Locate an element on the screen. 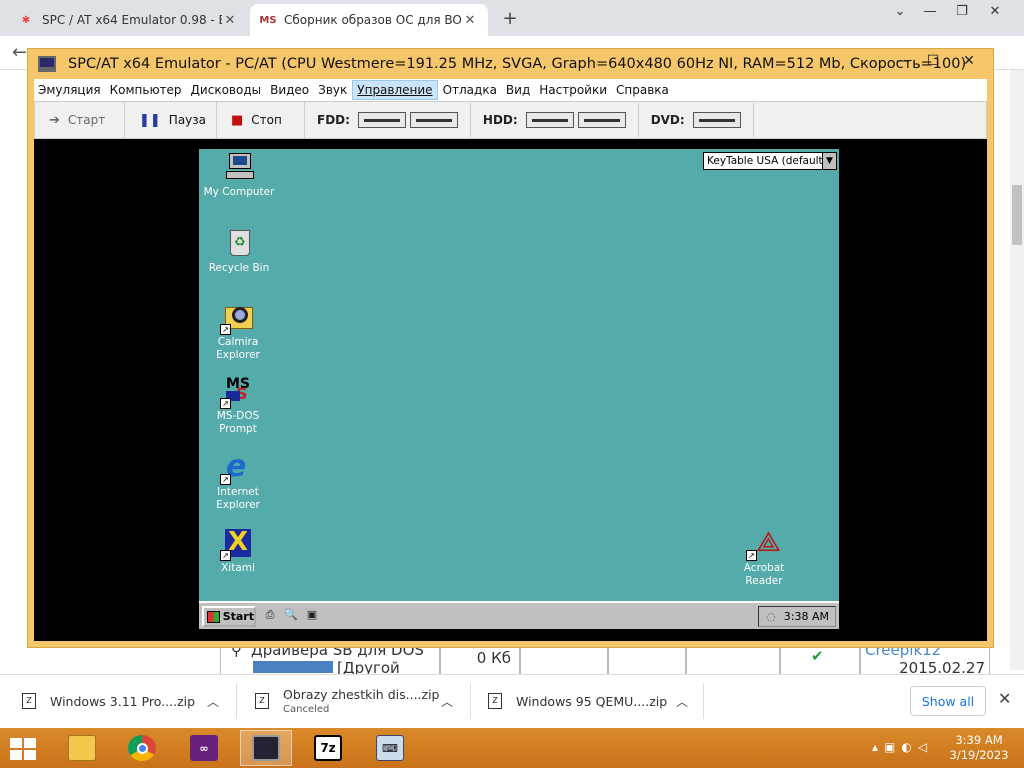 This screenshot has width=1024, height=768. taskbar-file-explorer is located at coordinates (82, 748).